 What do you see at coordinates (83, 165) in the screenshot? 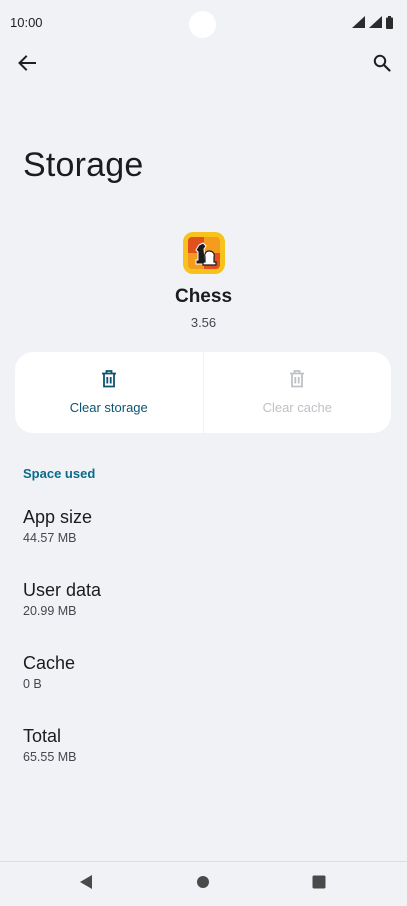
I see `page-title: Storage` at bounding box center [83, 165].